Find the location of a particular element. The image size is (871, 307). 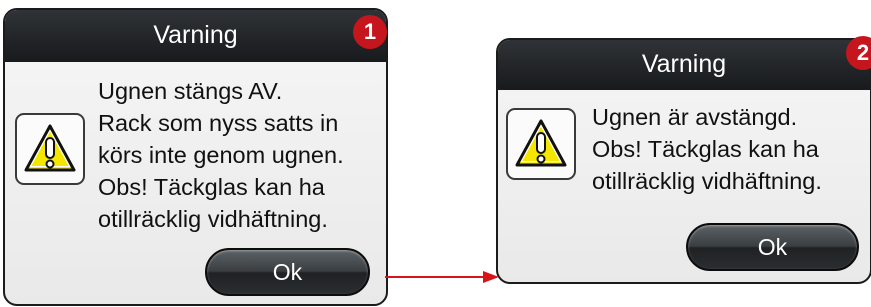

callout-badge-1: 1 is located at coordinates (370, 32).